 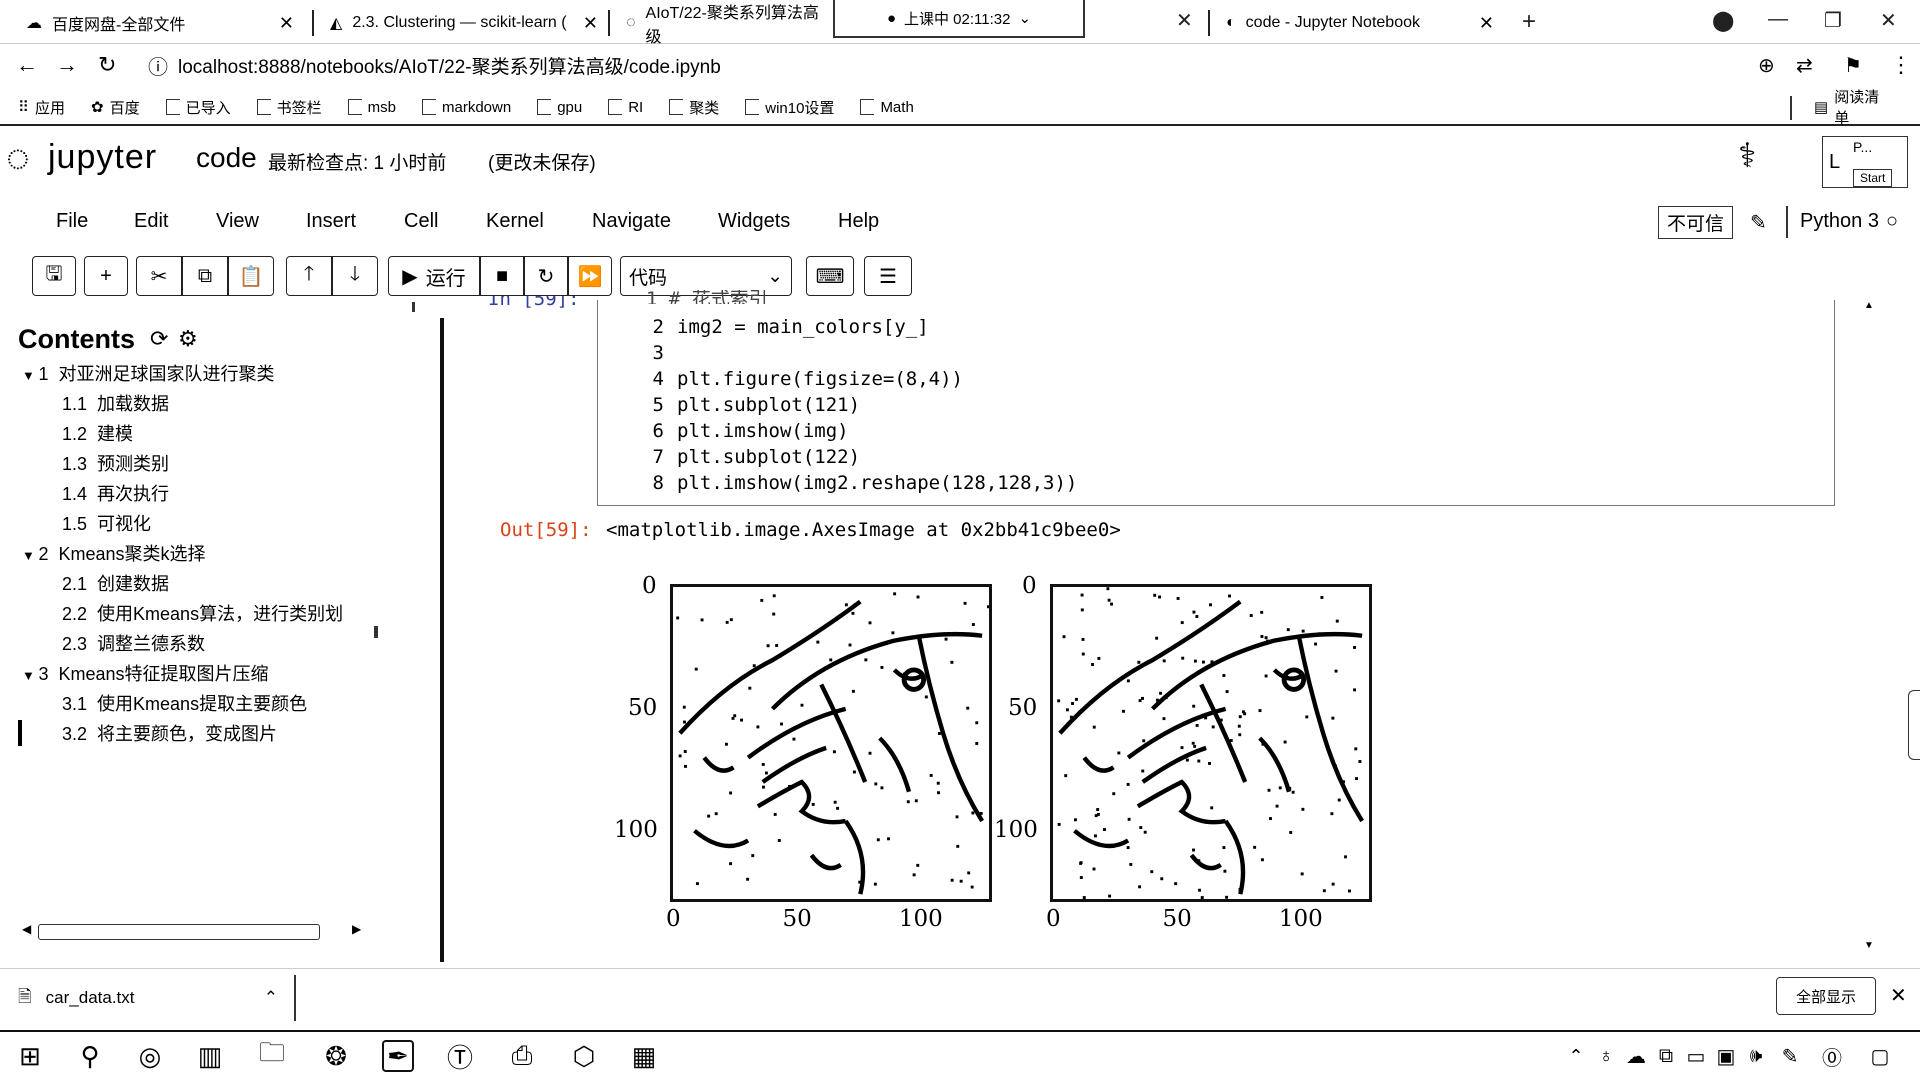 I want to click on bookmark-folder: msb, so click(x=371, y=107).